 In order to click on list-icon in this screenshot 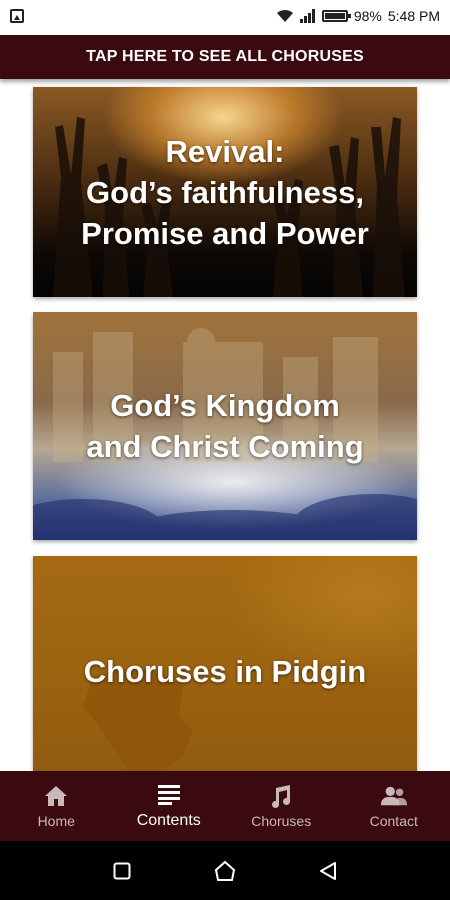, I will do `click(168, 795)`.